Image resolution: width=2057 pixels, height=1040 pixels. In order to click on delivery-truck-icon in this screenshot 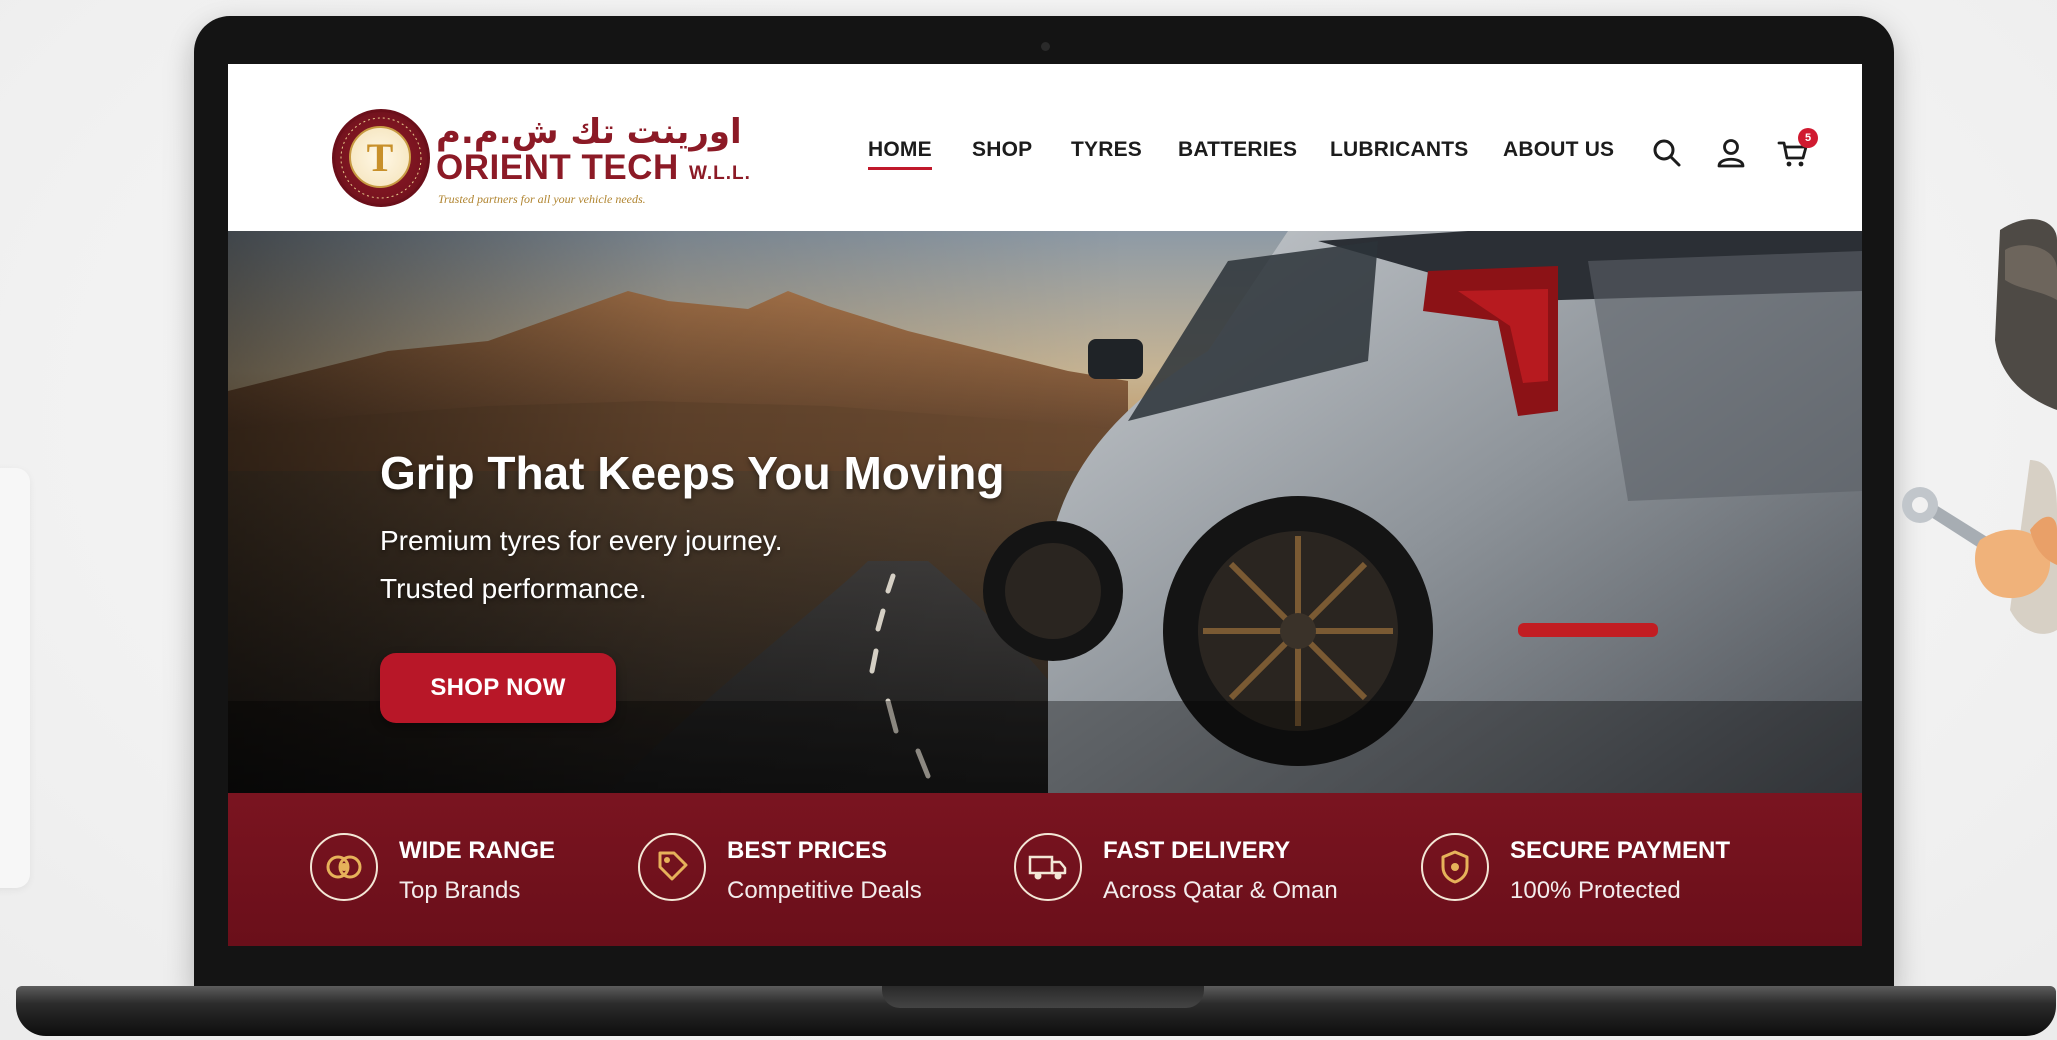, I will do `click(1048, 867)`.